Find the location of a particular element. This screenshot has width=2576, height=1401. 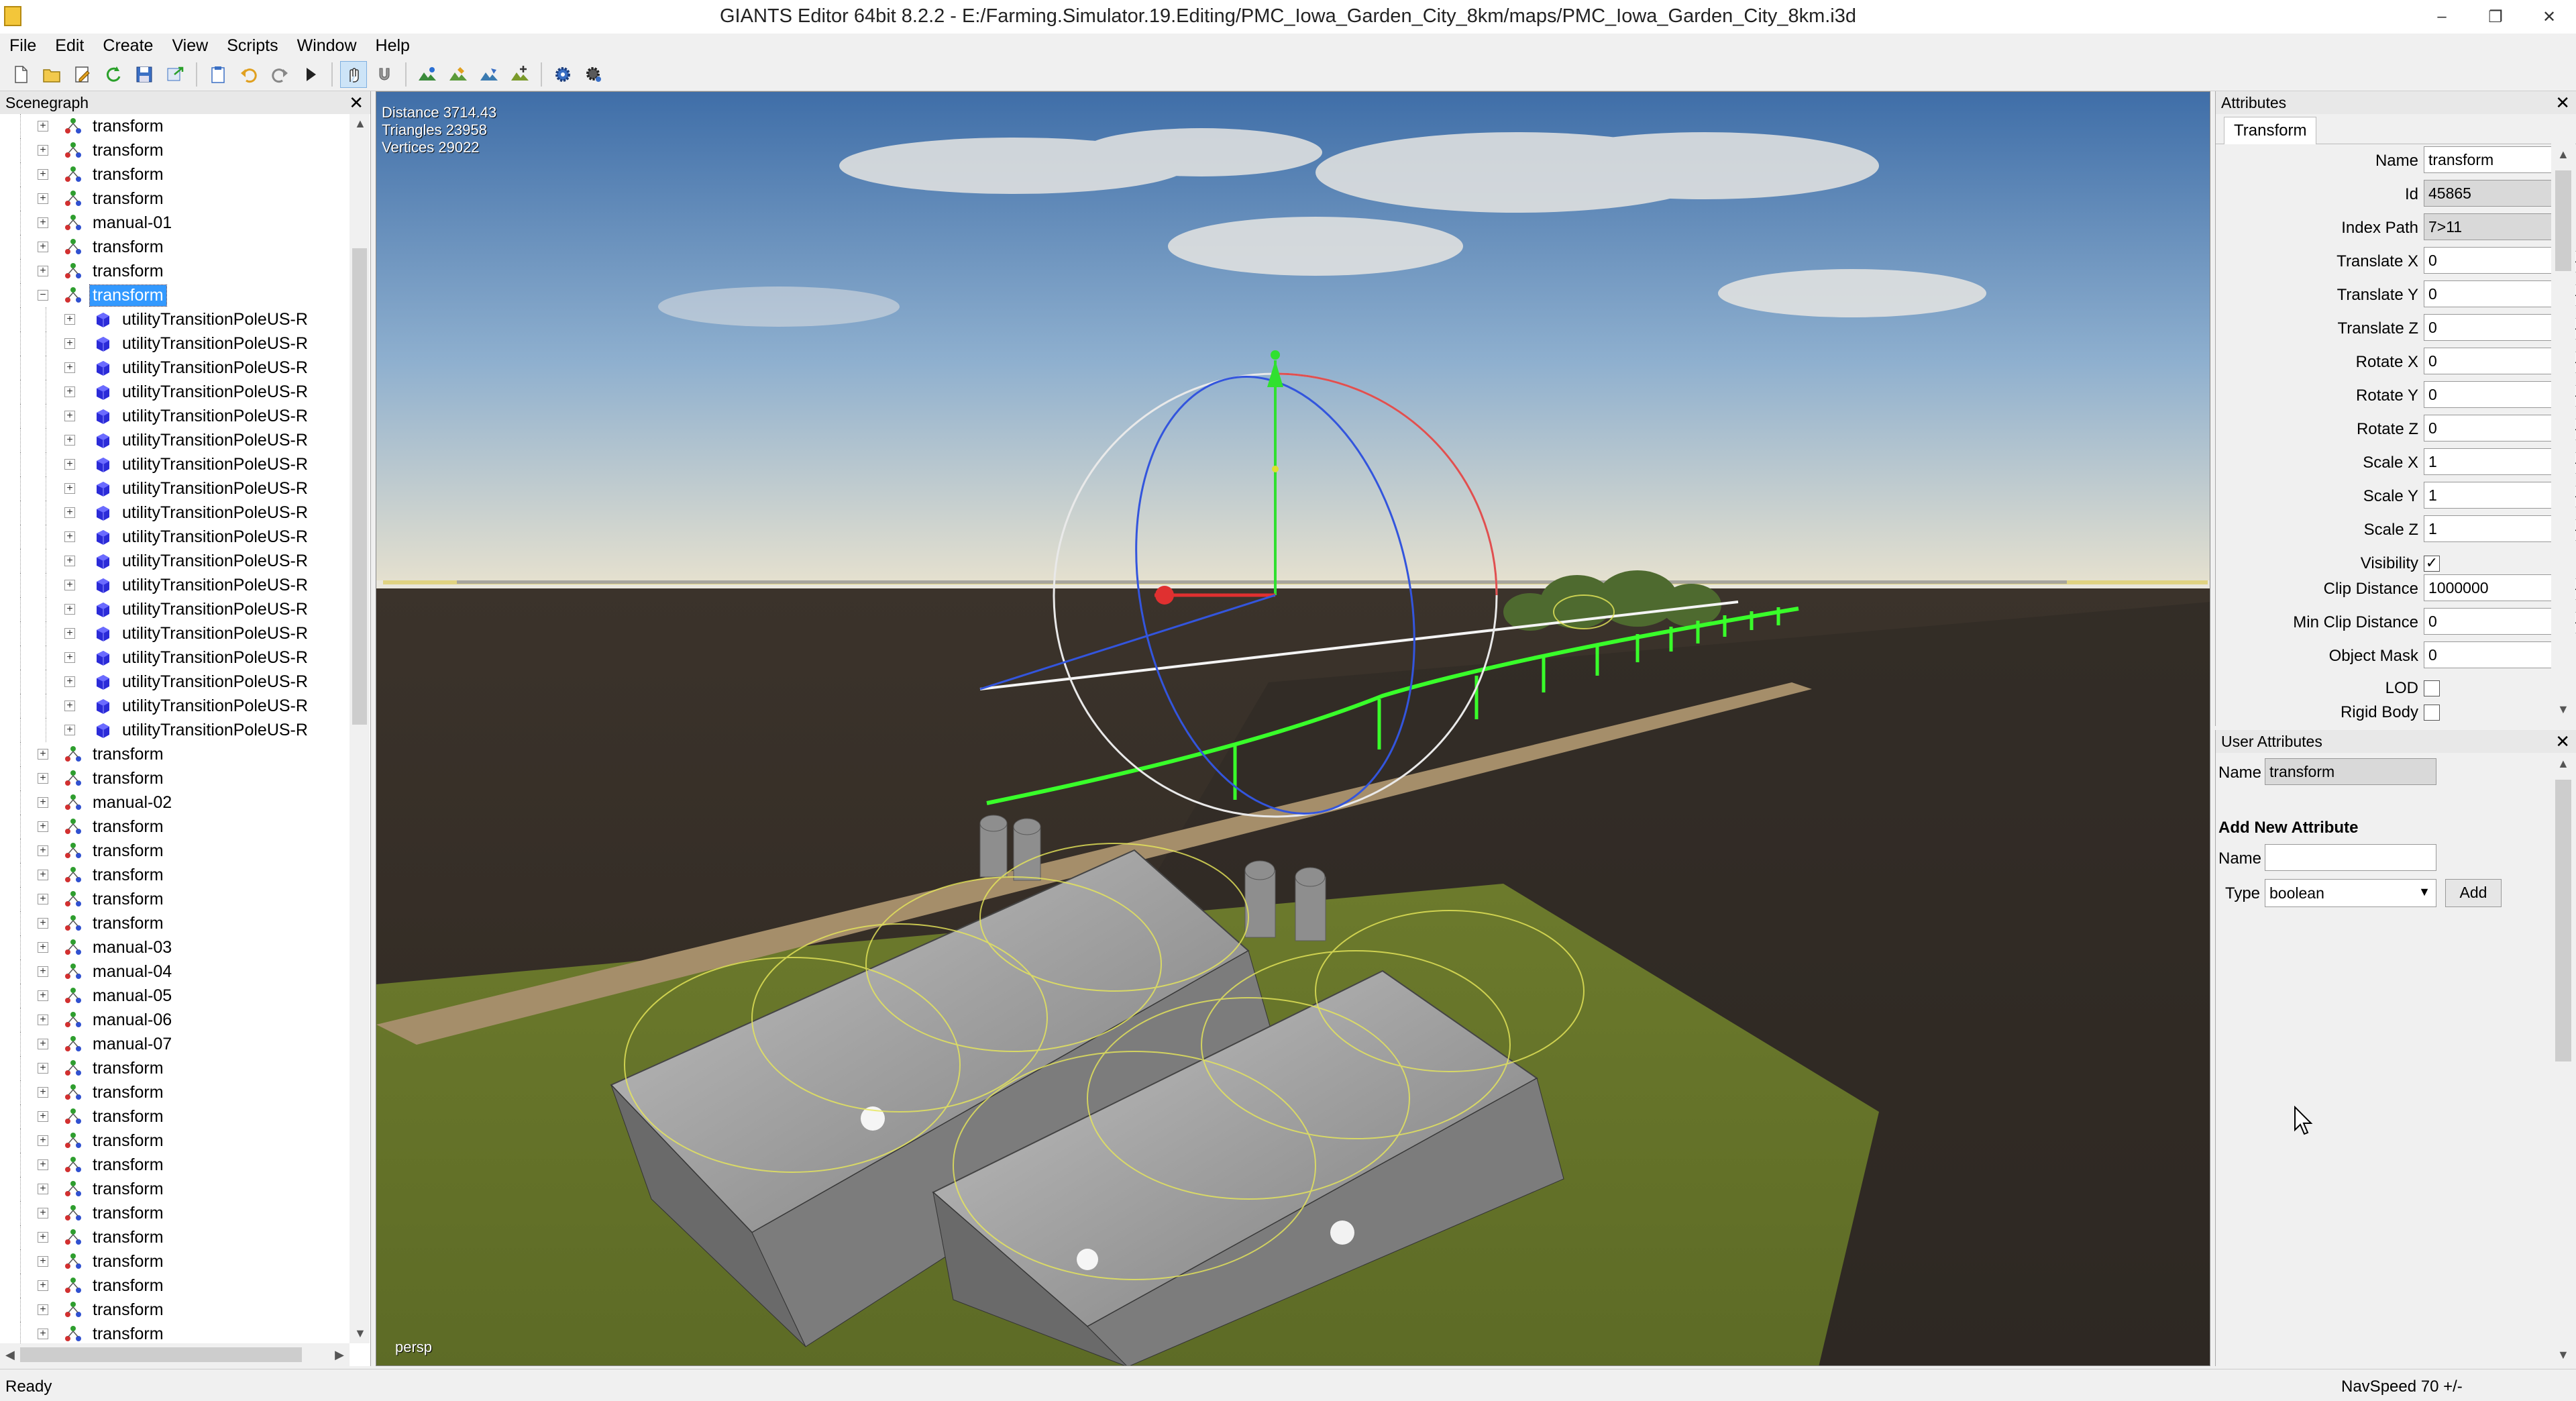

menu-help: Help is located at coordinates (392, 46).